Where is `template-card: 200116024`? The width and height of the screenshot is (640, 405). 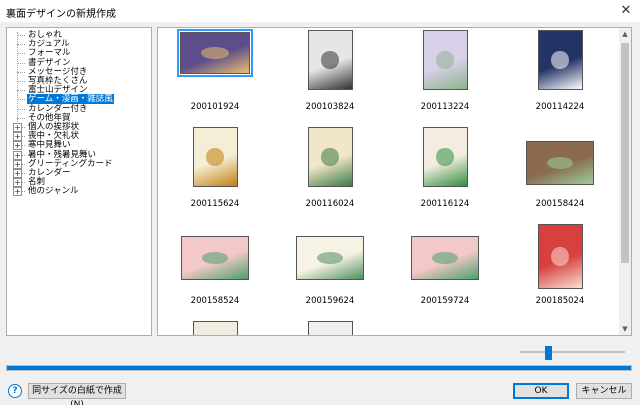
template-card: 200116024 is located at coordinates (330, 173).